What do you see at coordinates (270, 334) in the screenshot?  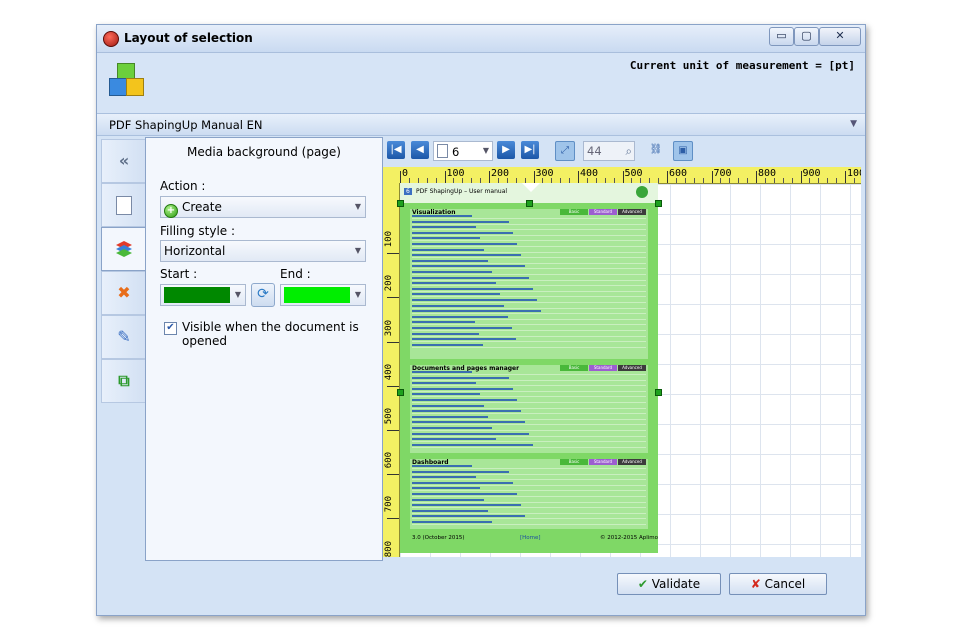 I see `visible-label: Visible when the document is opened` at bounding box center [270, 334].